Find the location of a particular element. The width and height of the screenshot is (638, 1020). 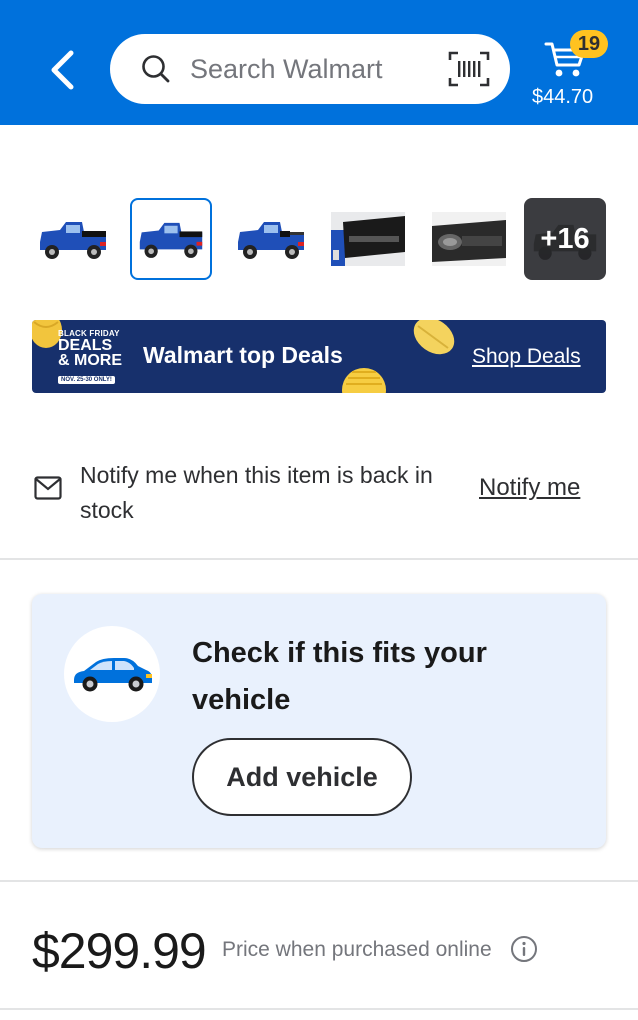

price-note: Price when purchased online is located at coordinates (357, 949).